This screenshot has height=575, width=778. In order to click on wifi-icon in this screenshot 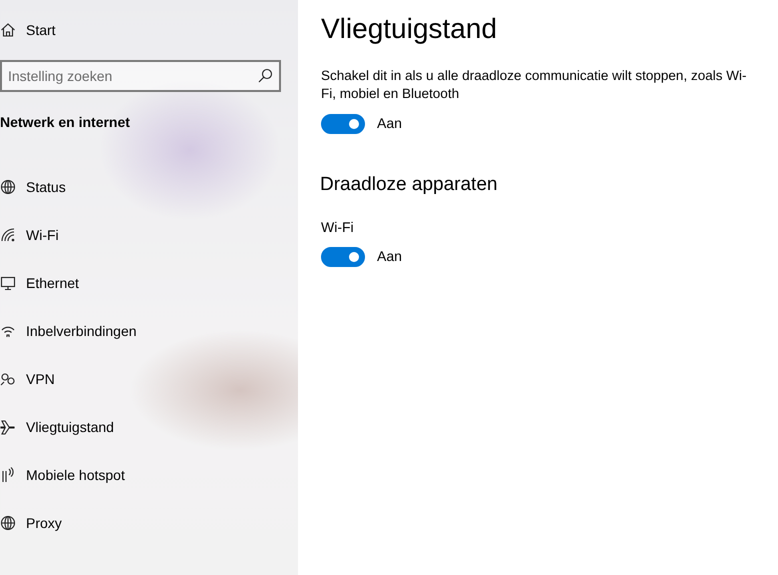, I will do `click(8, 235)`.